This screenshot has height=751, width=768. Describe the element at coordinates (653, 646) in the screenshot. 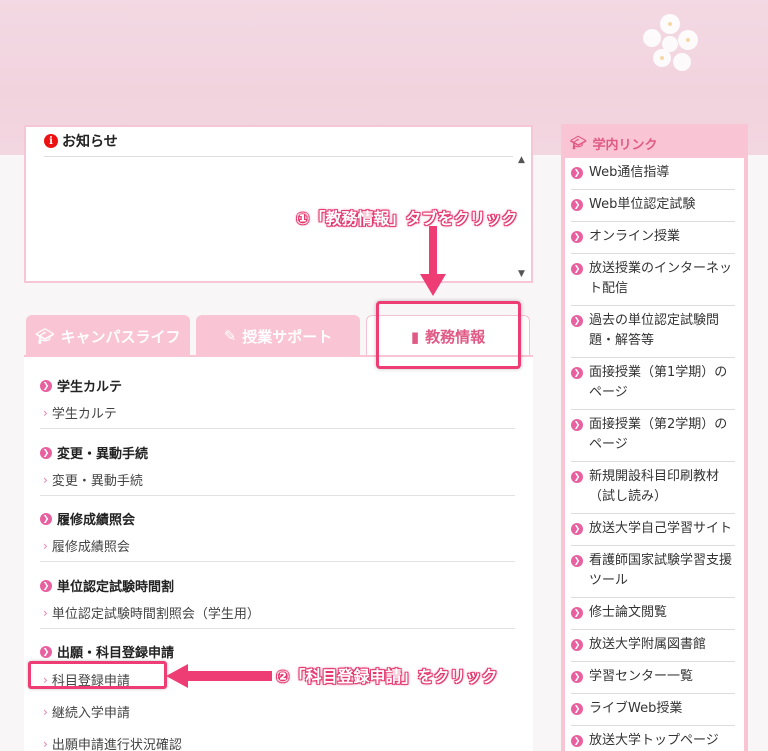

I see `sidebar-item: ❯ 放送大学附属図書館` at that location.